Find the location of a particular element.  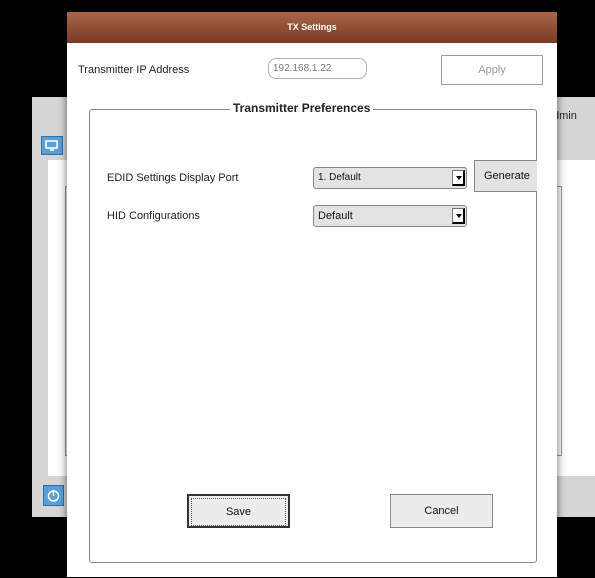

group-title: Transmitter Preferences is located at coordinates (302, 108).